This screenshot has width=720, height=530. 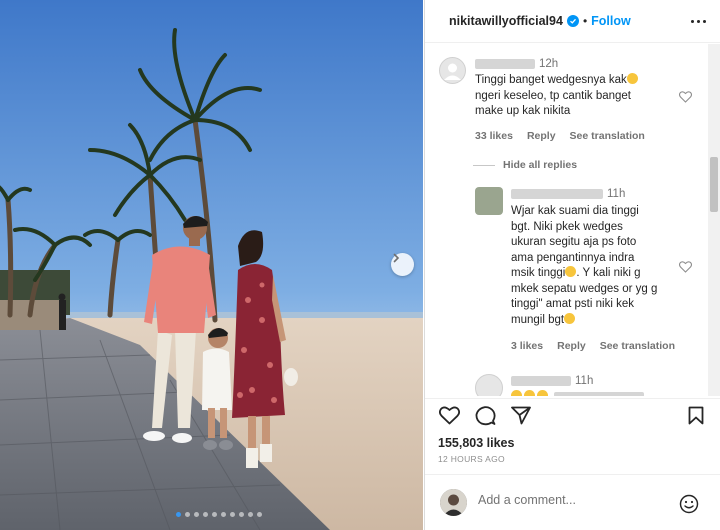 I want to click on reply-line: Wjar kak suami dia tinggi, so click(x=575, y=211).